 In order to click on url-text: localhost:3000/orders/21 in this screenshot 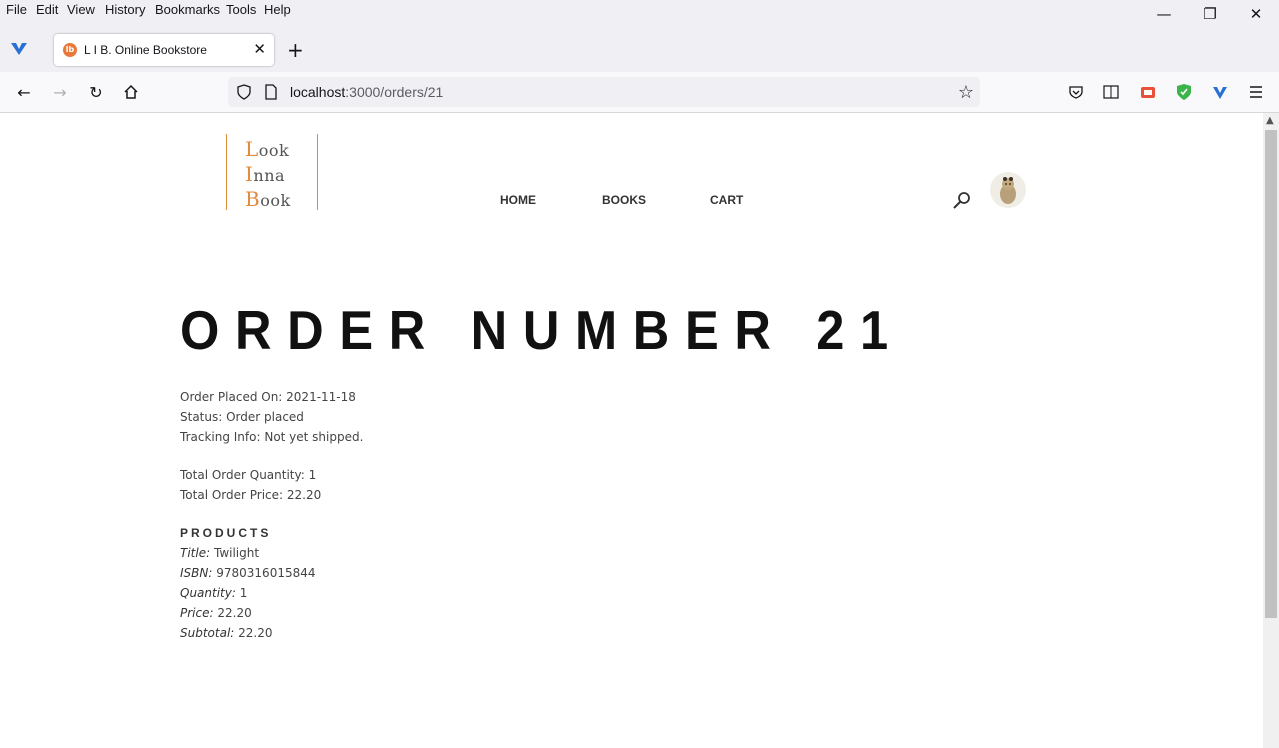, I will do `click(366, 92)`.